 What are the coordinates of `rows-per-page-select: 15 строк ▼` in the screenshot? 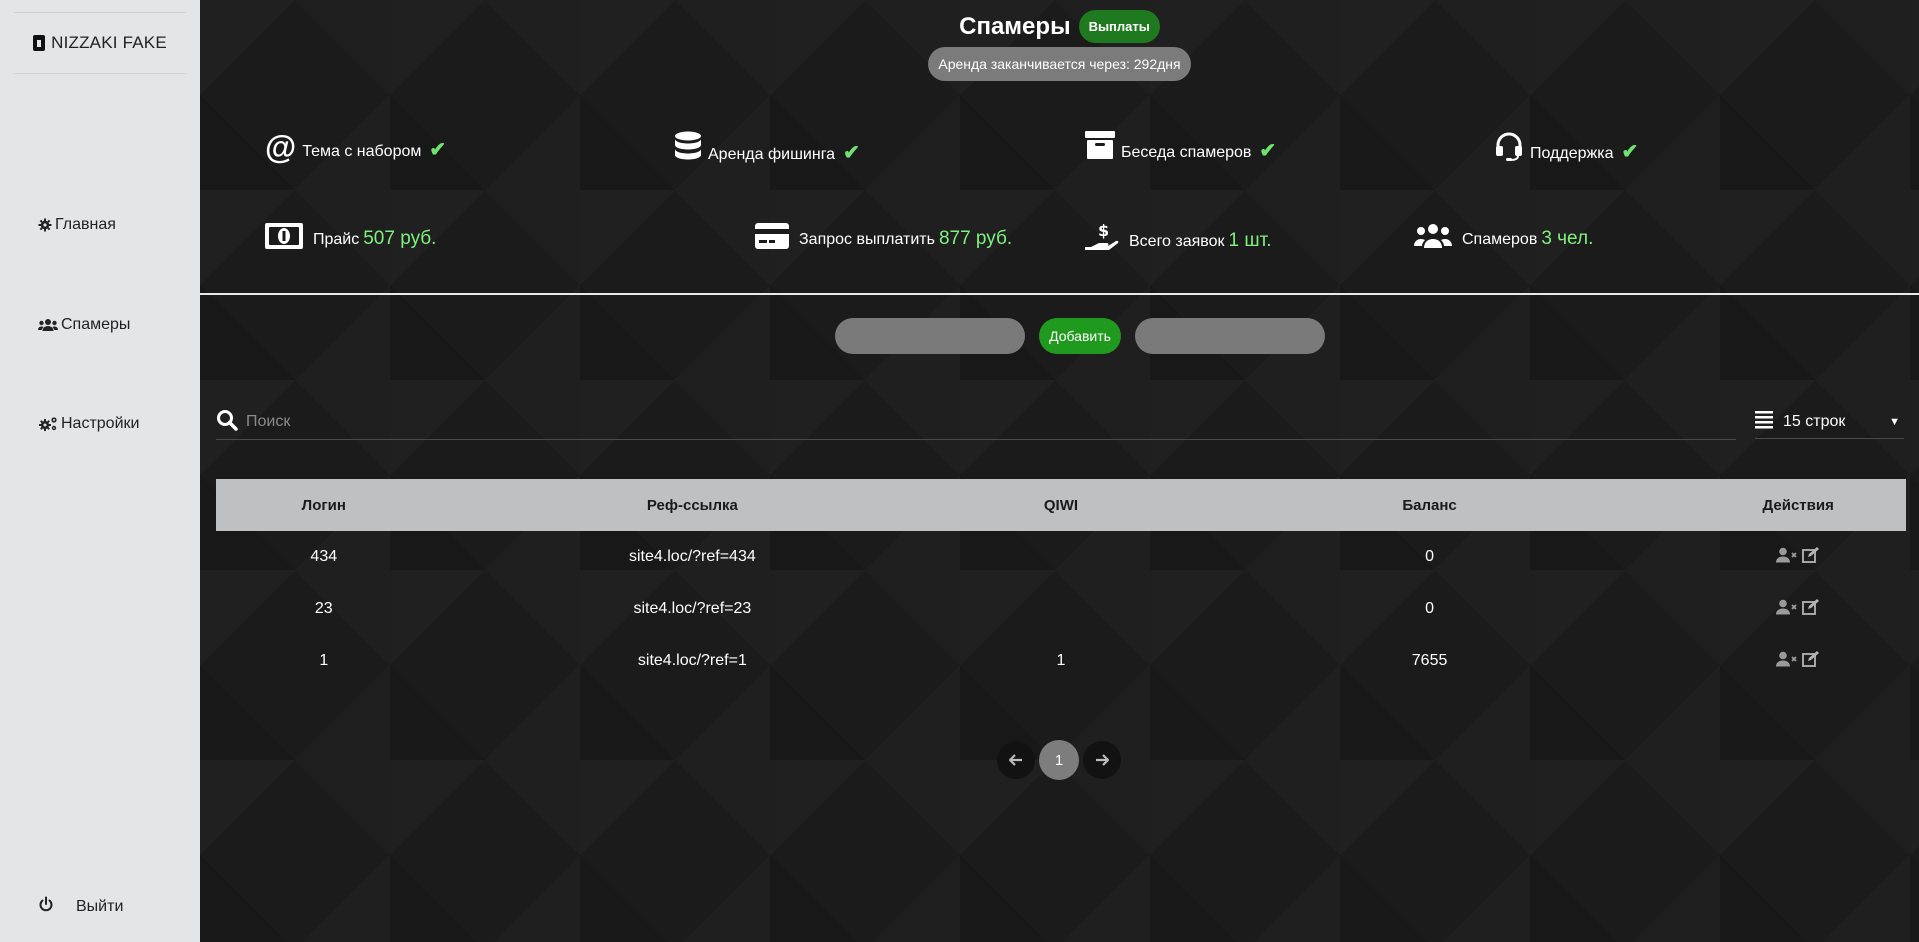 It's located at (1829, 422).